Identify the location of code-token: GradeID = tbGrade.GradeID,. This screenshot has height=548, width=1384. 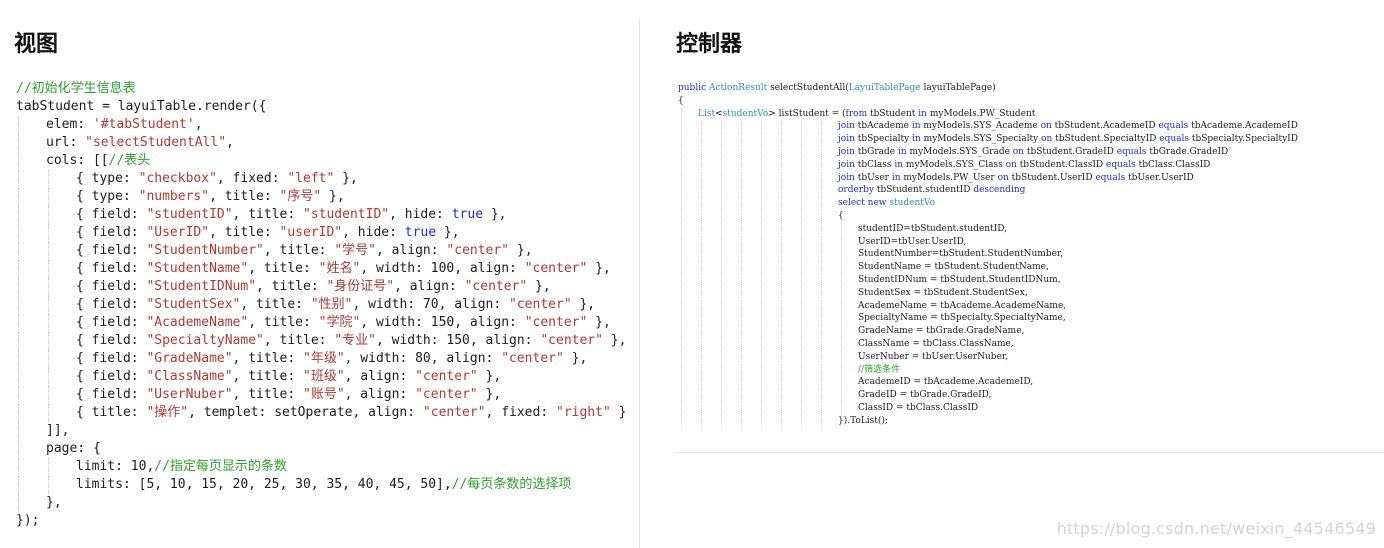
(925, 395).